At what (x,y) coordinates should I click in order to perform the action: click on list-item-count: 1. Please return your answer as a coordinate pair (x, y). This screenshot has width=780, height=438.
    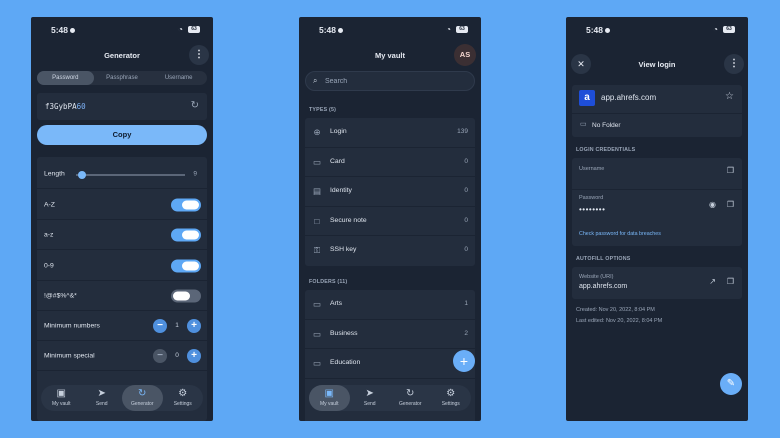
    Looking at the image, I should click on (466, 303).